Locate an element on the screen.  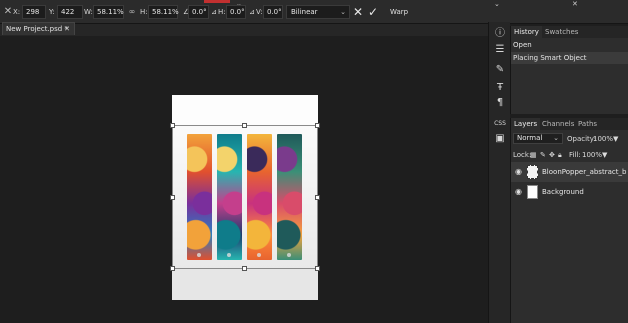
info-icon: ⓘ is located at coordinates (500, 34).